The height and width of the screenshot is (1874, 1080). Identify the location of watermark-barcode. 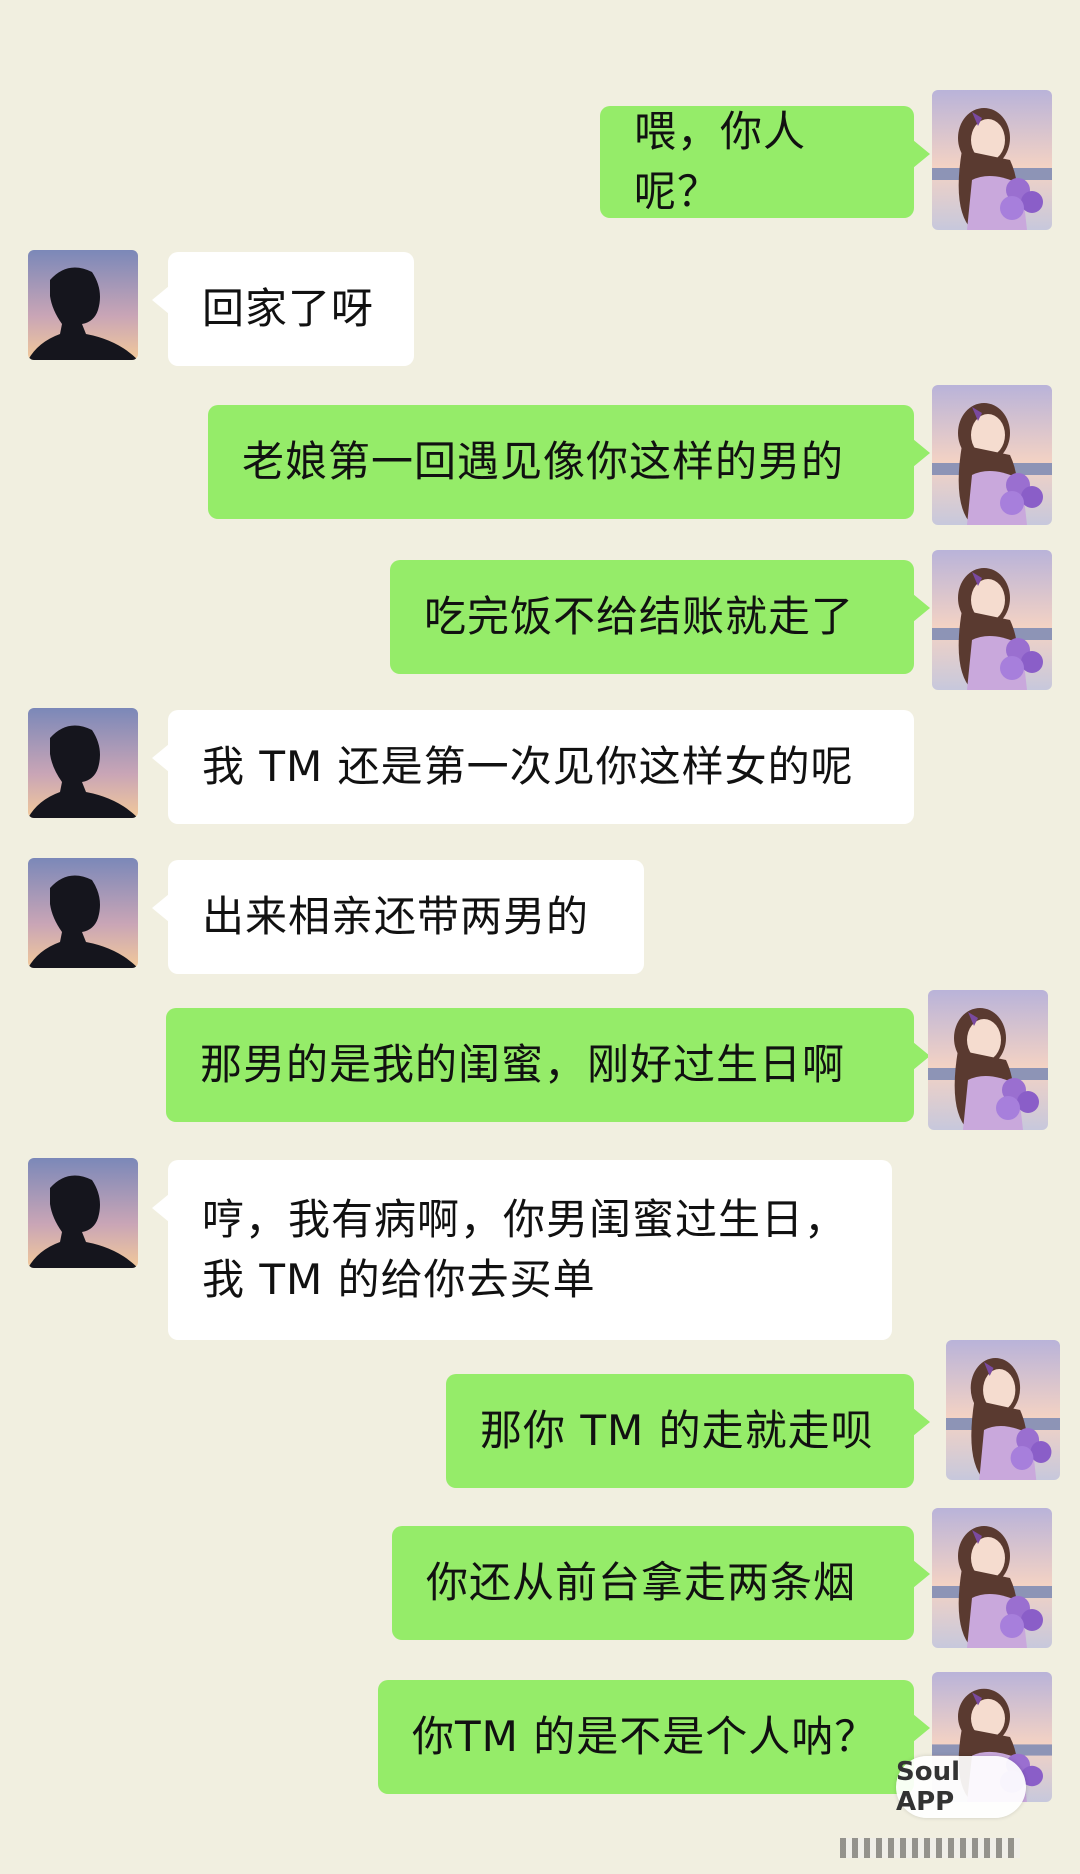
(930, 1848).